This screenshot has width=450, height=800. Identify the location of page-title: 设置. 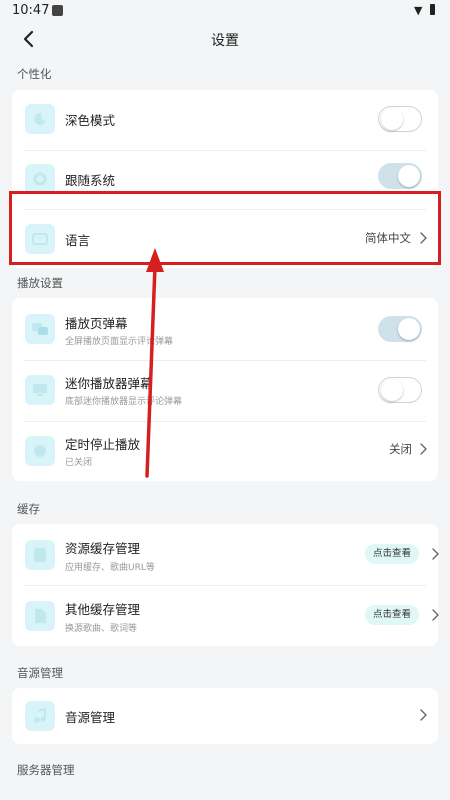
(225, 41).